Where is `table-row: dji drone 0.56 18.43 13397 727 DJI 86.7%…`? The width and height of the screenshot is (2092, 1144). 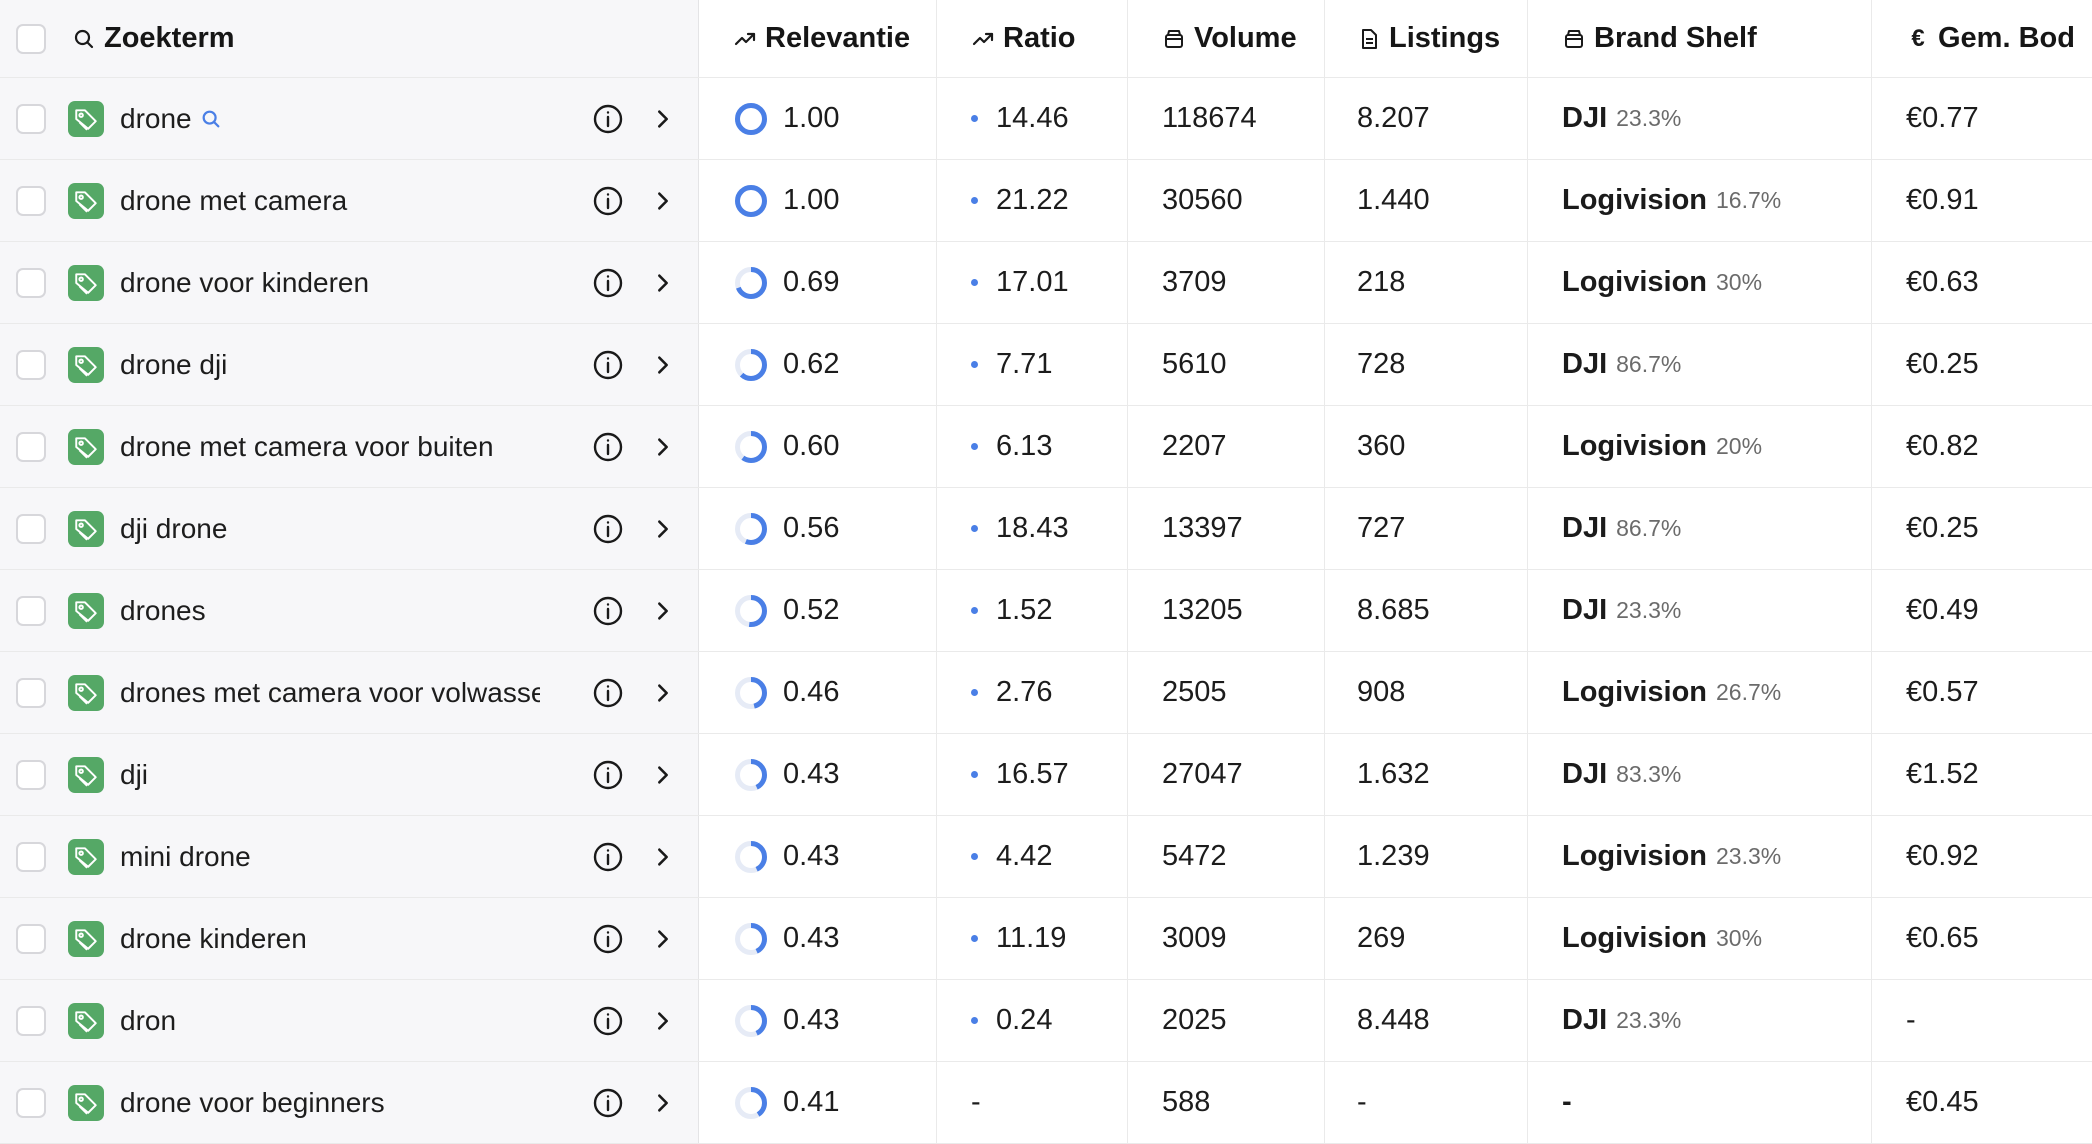
table-row: dji drone 0.56 18.43 13397 727 DJI 86.7%… is located at coordinates (1046, 529).